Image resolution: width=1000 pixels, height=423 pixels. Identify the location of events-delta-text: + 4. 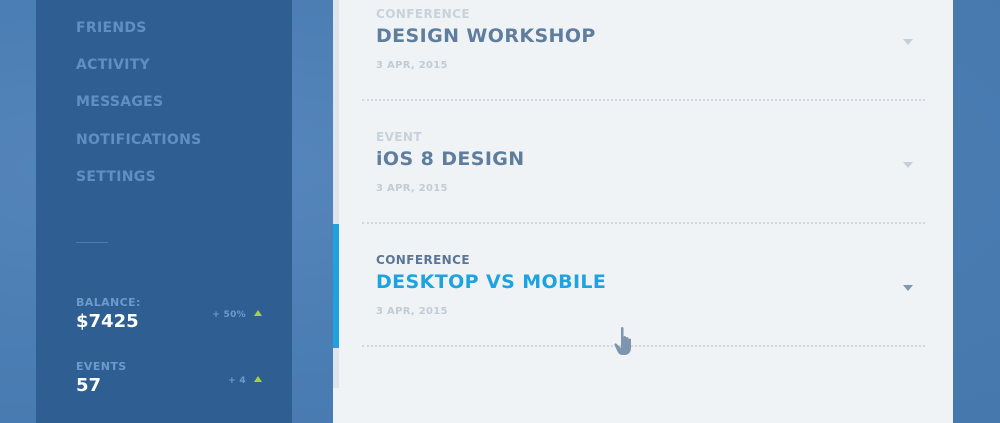
(237, 381).